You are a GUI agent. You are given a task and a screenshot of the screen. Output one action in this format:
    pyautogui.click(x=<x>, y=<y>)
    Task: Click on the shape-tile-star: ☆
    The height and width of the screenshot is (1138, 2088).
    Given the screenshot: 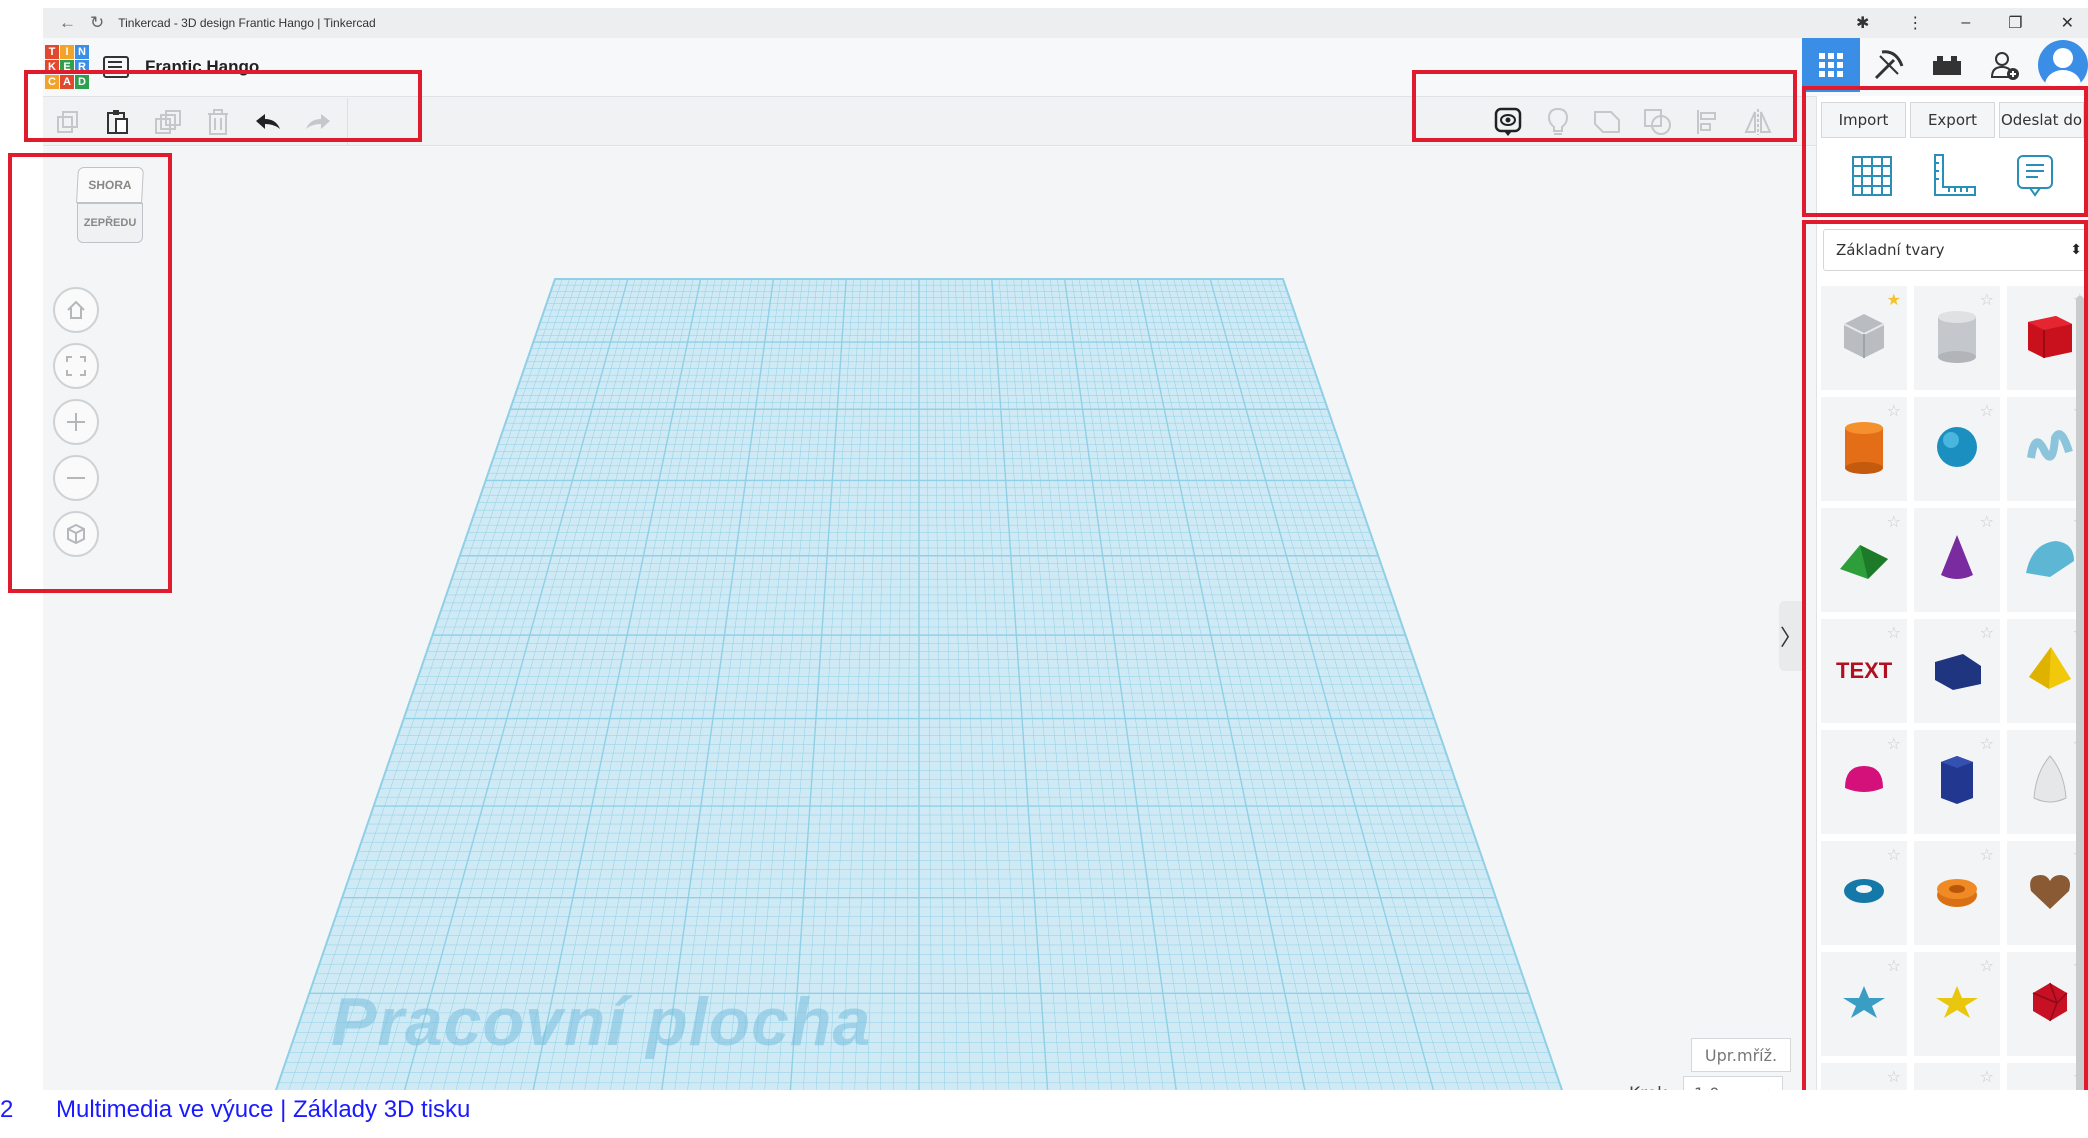 What is the action you would take?
    pyautogui.click(x=1864, y=1004)
    